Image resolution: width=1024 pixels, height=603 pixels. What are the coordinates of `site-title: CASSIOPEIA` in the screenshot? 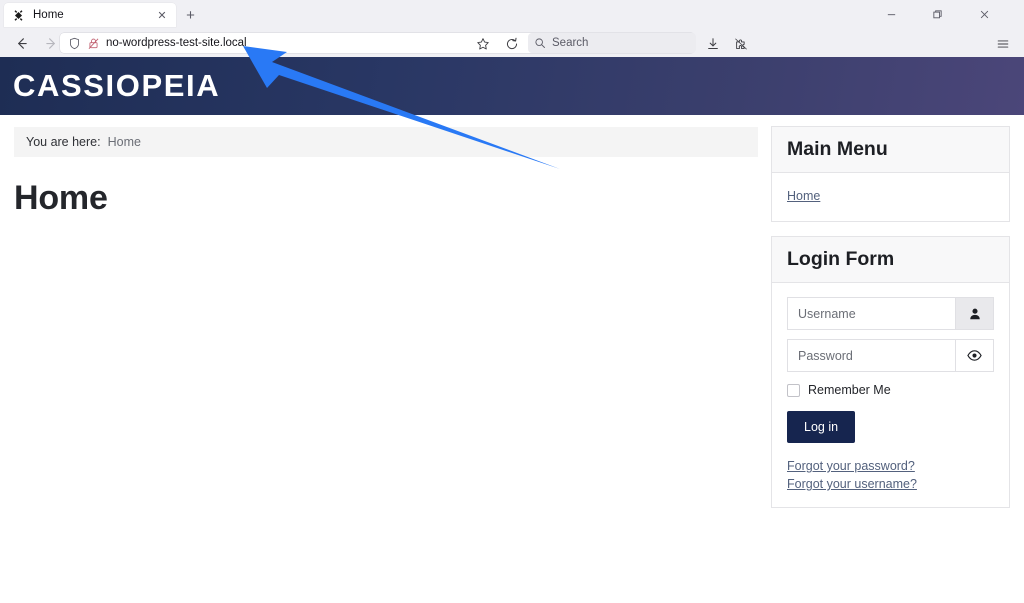 It's located at (116, 86).